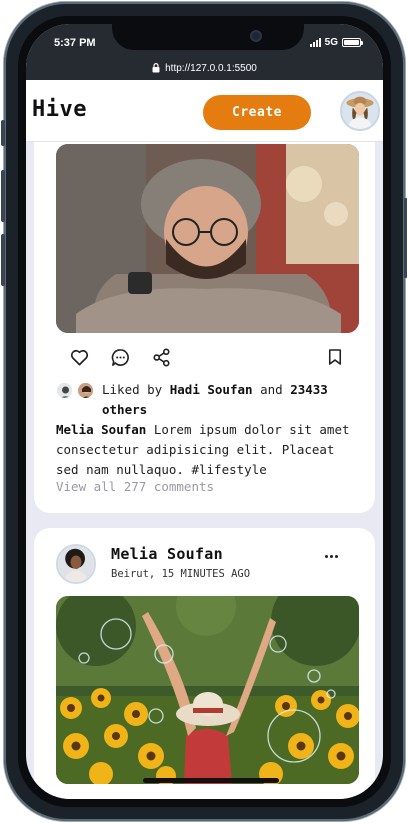 This screenshot has width=407, height=823. I want to click on liked-others-text: others, so click(125, 409).